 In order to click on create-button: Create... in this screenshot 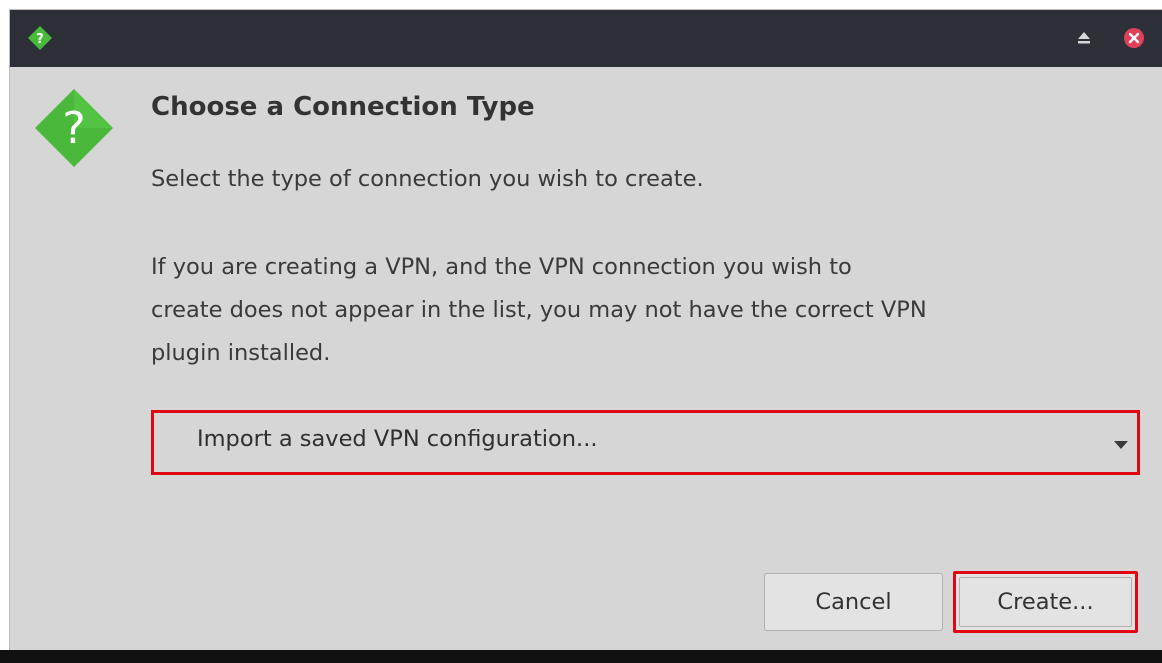, I will do `click(1045, 602)`.